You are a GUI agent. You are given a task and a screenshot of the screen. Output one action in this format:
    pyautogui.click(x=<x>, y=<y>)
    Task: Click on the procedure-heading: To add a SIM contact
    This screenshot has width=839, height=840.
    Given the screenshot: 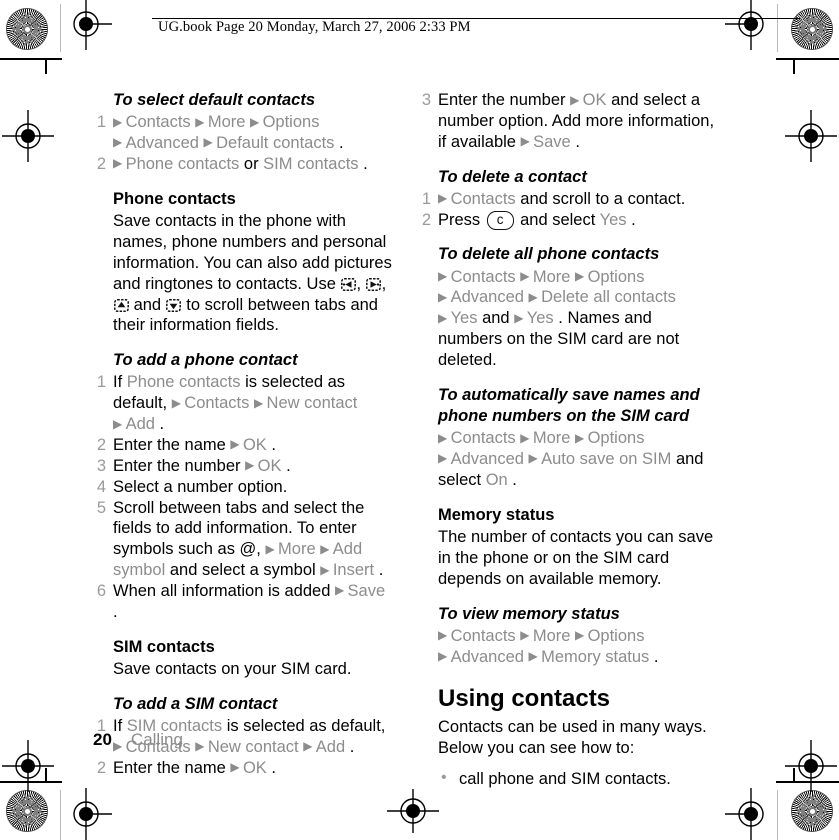 What is the action you would take?
    pyautogui.click(x=195, y=704)
    